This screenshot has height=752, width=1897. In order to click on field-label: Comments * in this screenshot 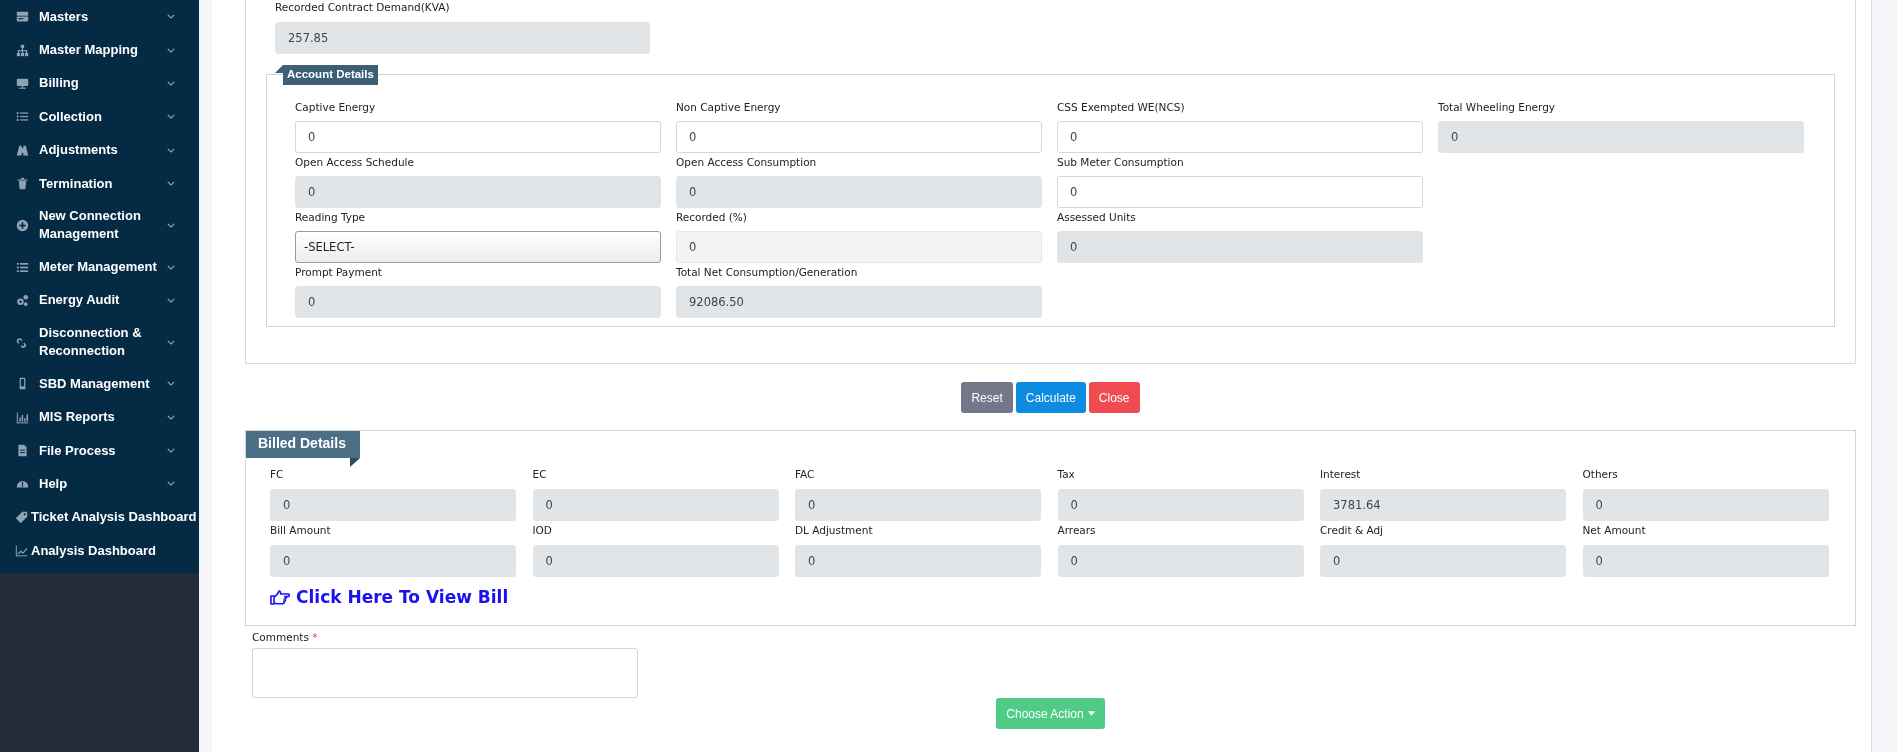, I will do `click(285, 637)`.